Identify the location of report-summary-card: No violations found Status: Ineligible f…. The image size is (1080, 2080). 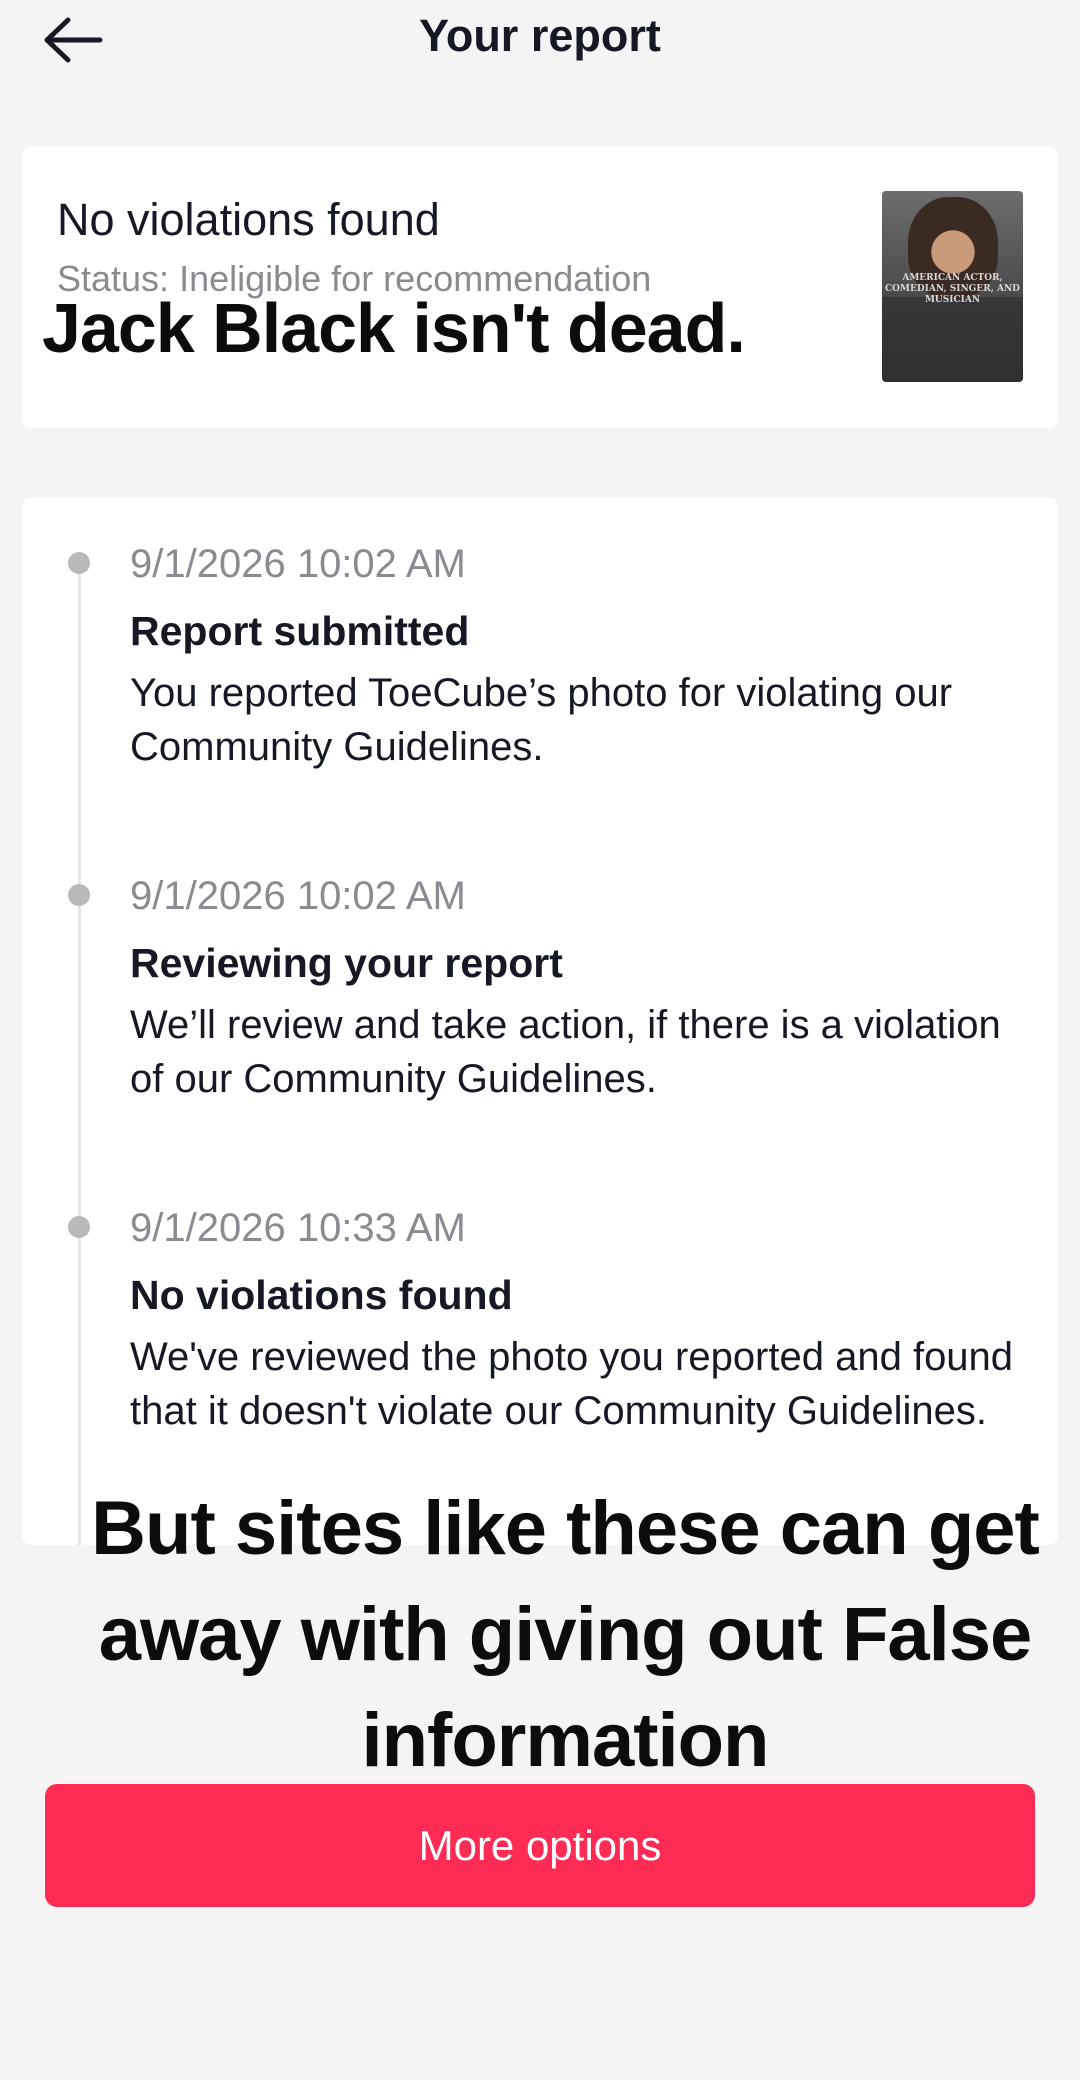
(540, 287).